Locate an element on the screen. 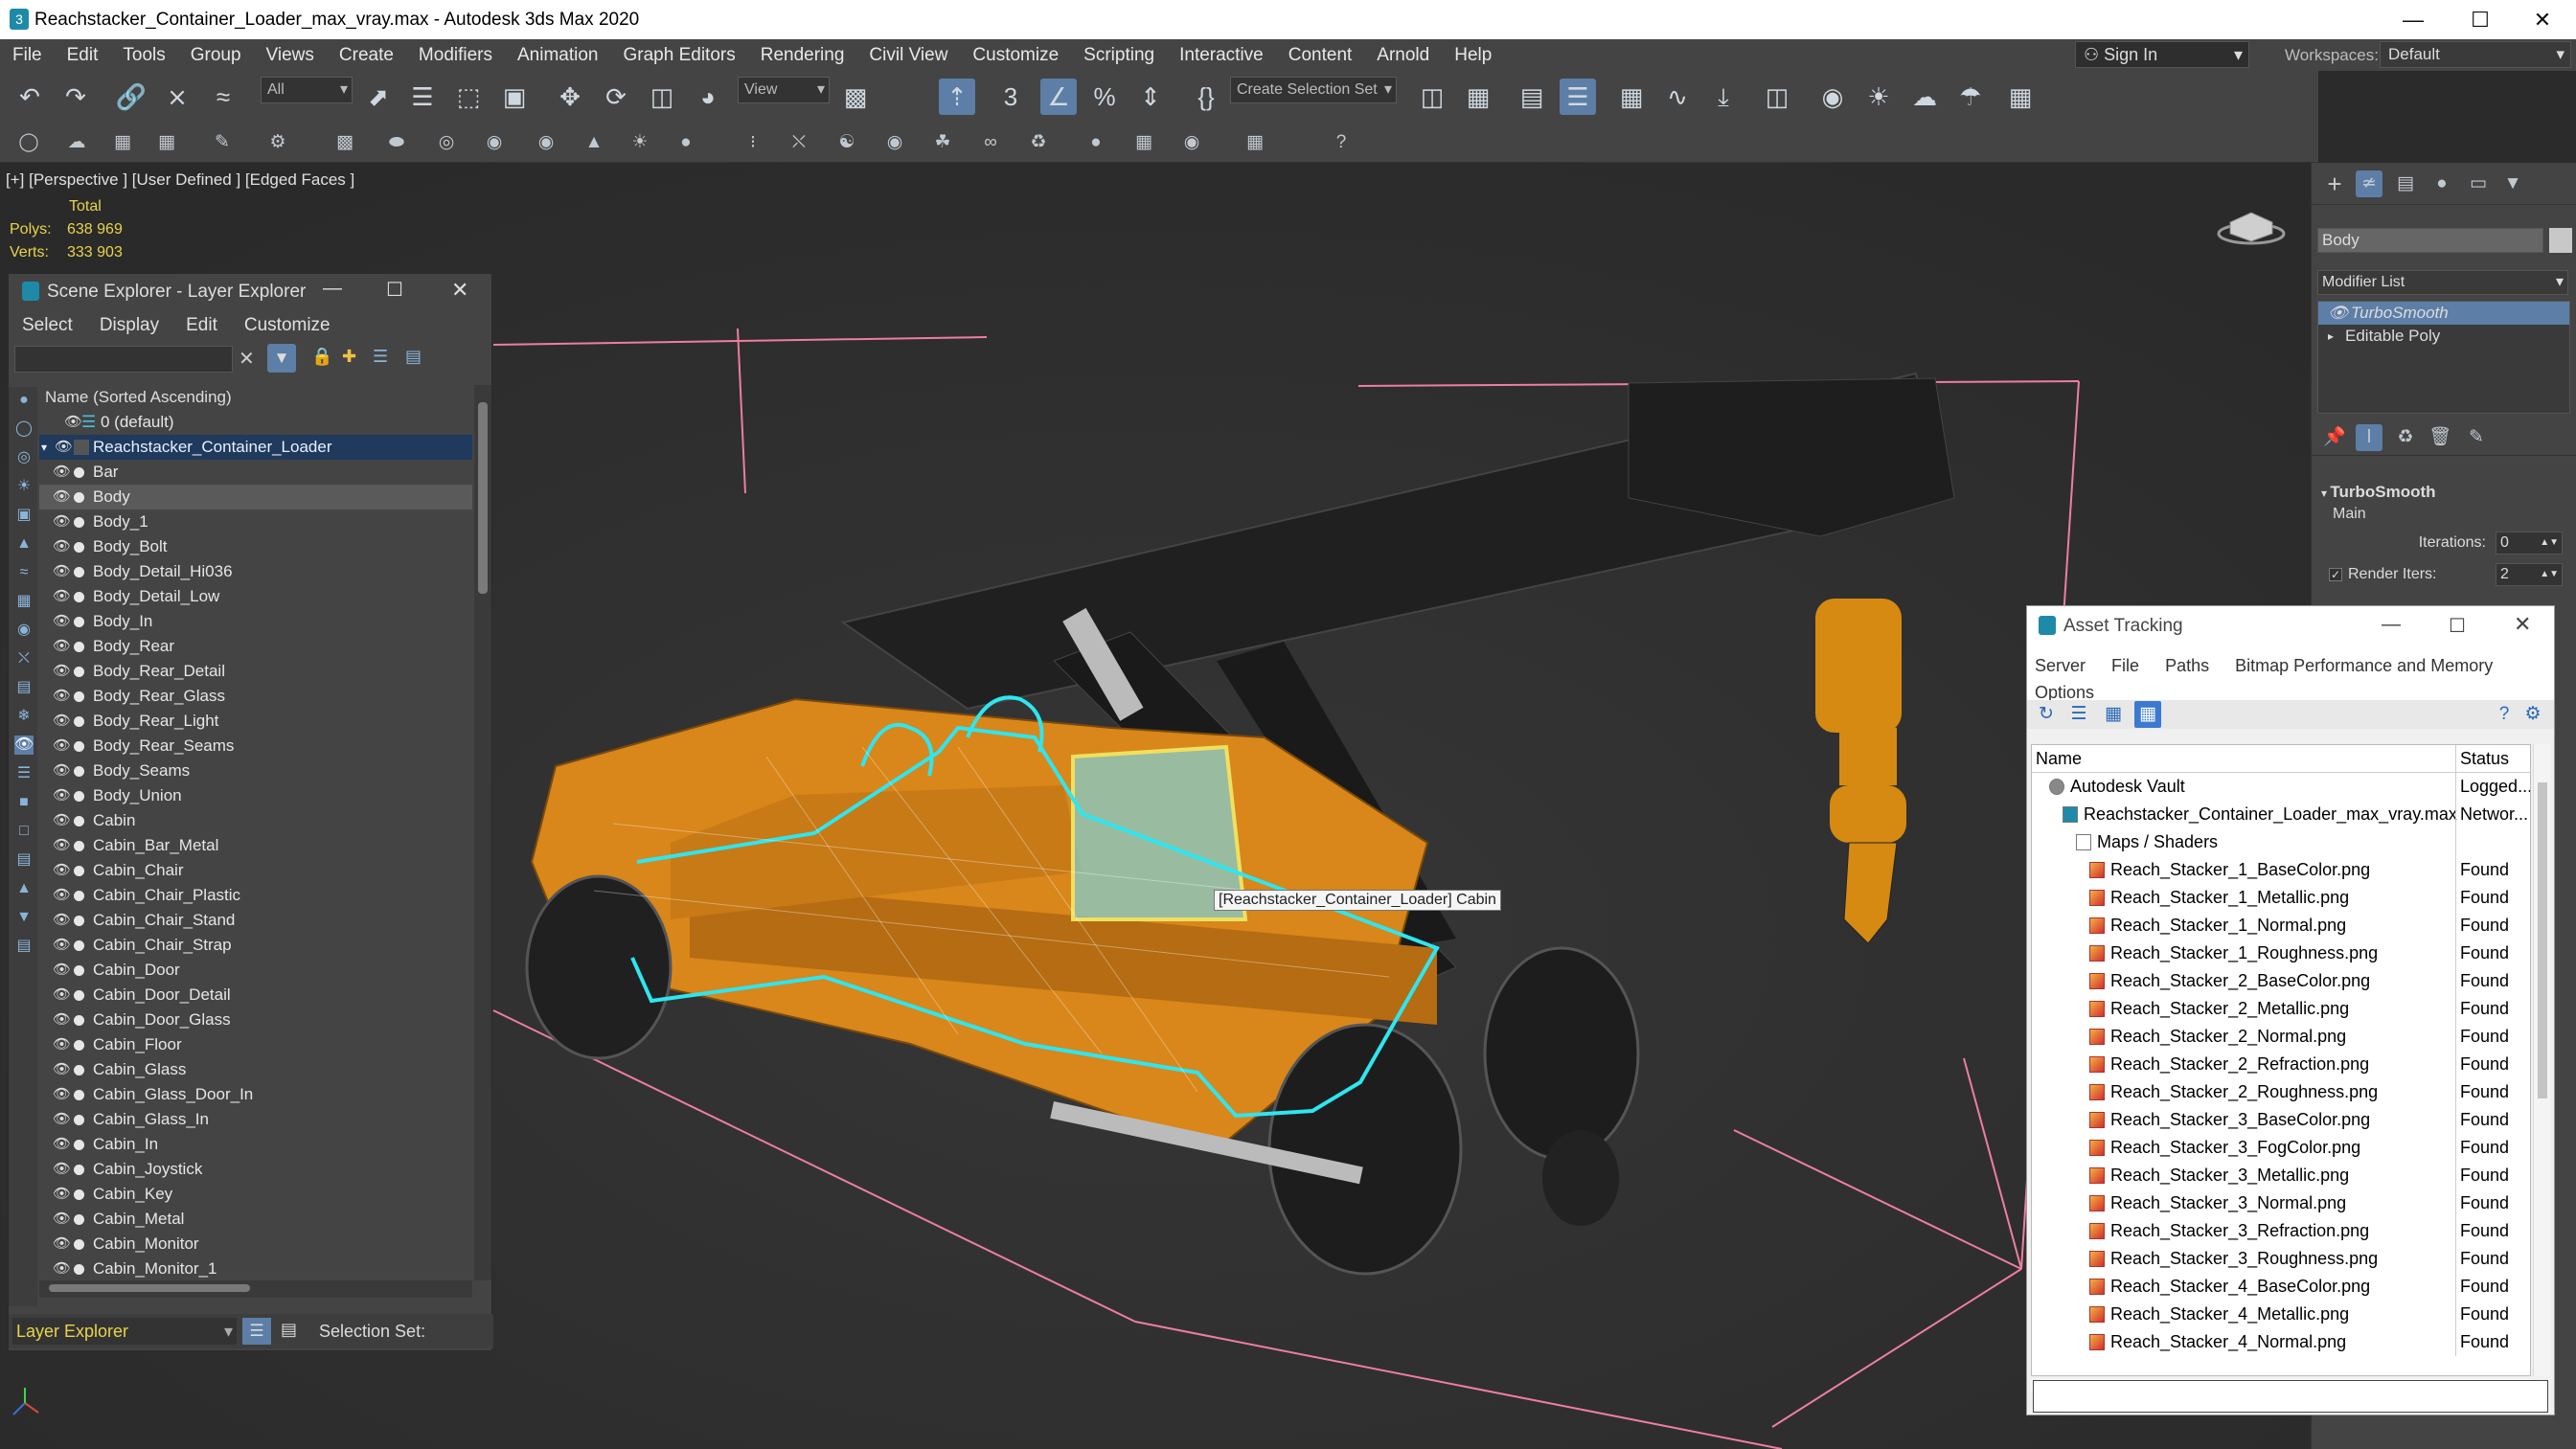  list-view-icon: ☰ is located at coordinates (2079, 714).